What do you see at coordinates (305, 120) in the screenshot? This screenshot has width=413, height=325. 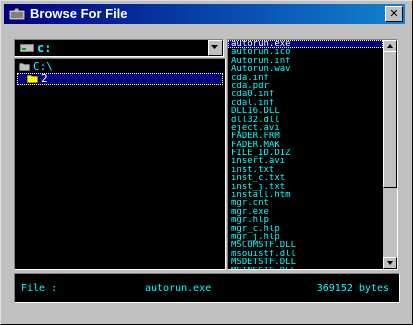 I see `file-item: dll32.dll` at bounding box center [305, 120].